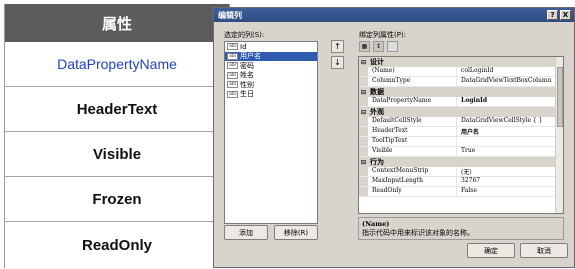 The width and height of the screenshot is (575, 269). What do you see at coordinates (243, 46) in the screenshot?
I see `column-name: Id` at bounding box center [243, 46].